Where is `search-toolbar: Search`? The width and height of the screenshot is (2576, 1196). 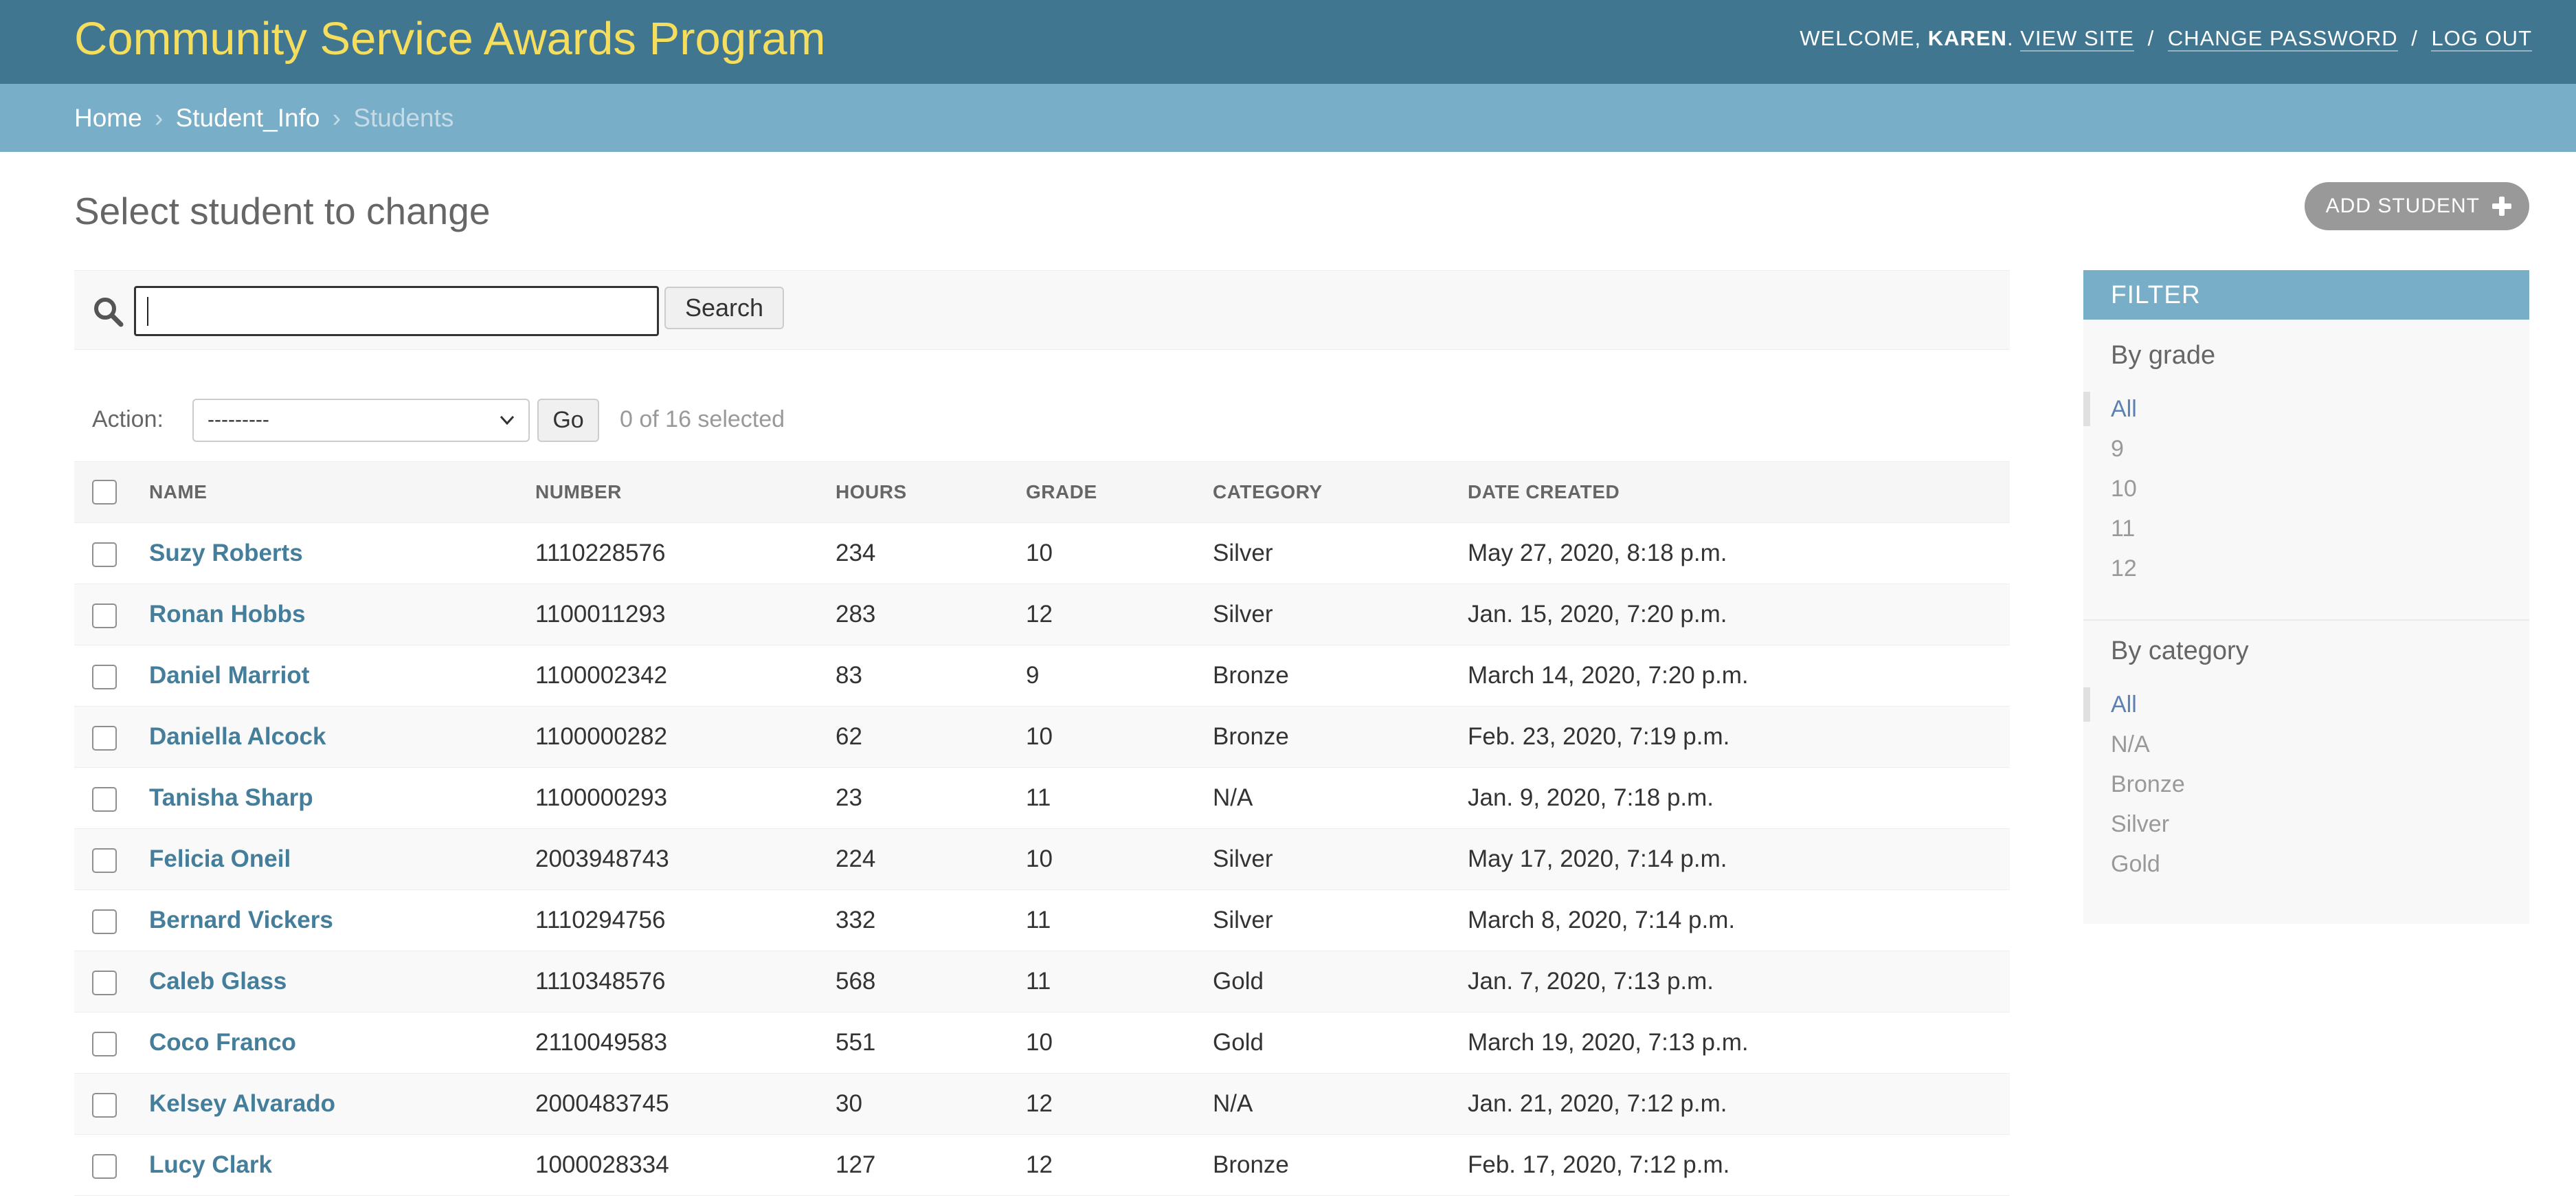
search-toolbar: Search is located at coordinates (1042, 310).